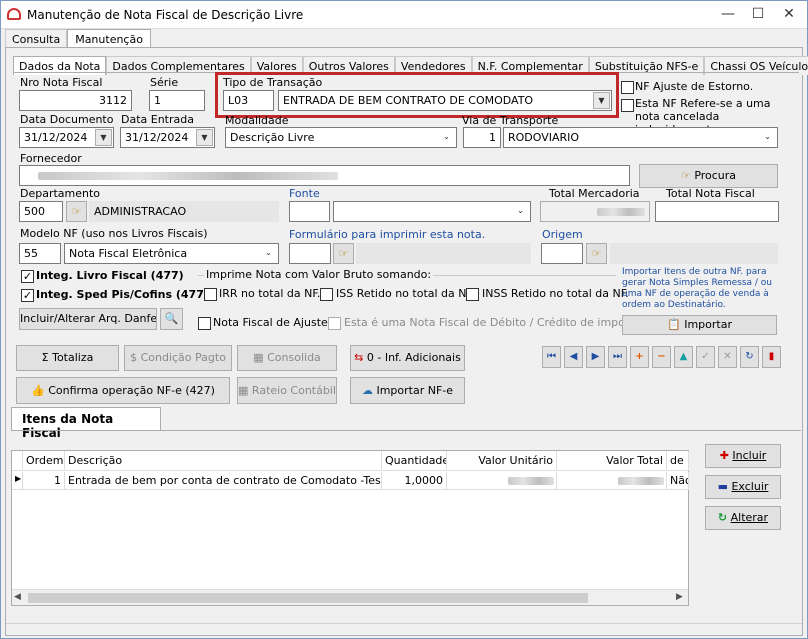 The width and height of the screenshot is (808, 639). Describe the element at coordinates (183, 357) in the screenshot. I see `condicao-label: Condição Pagto` at that location.